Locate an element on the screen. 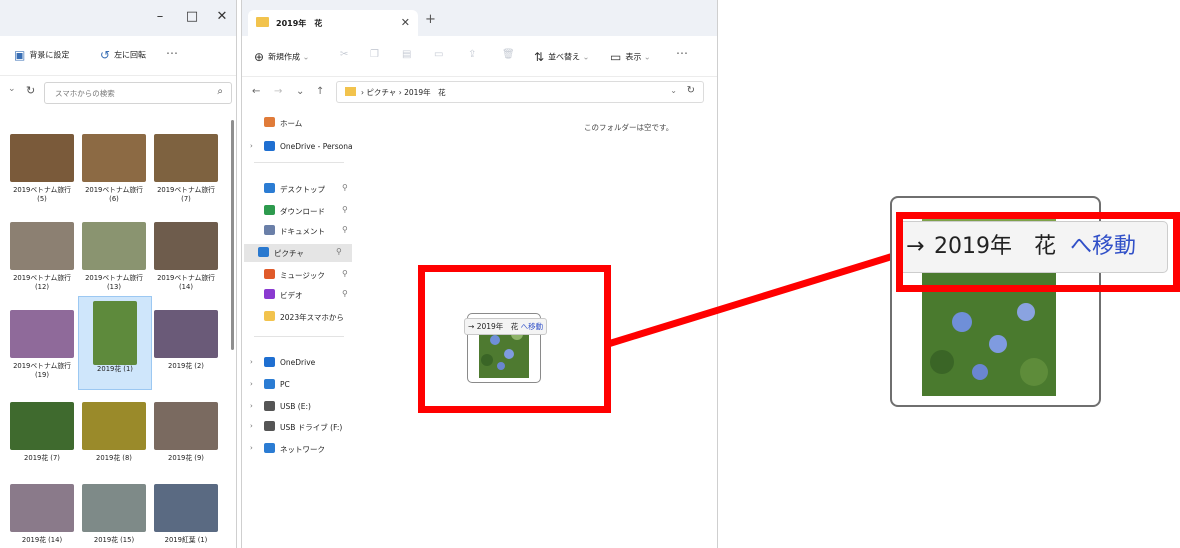  zoom-highlight-box is located at coordinates (1038, 252).